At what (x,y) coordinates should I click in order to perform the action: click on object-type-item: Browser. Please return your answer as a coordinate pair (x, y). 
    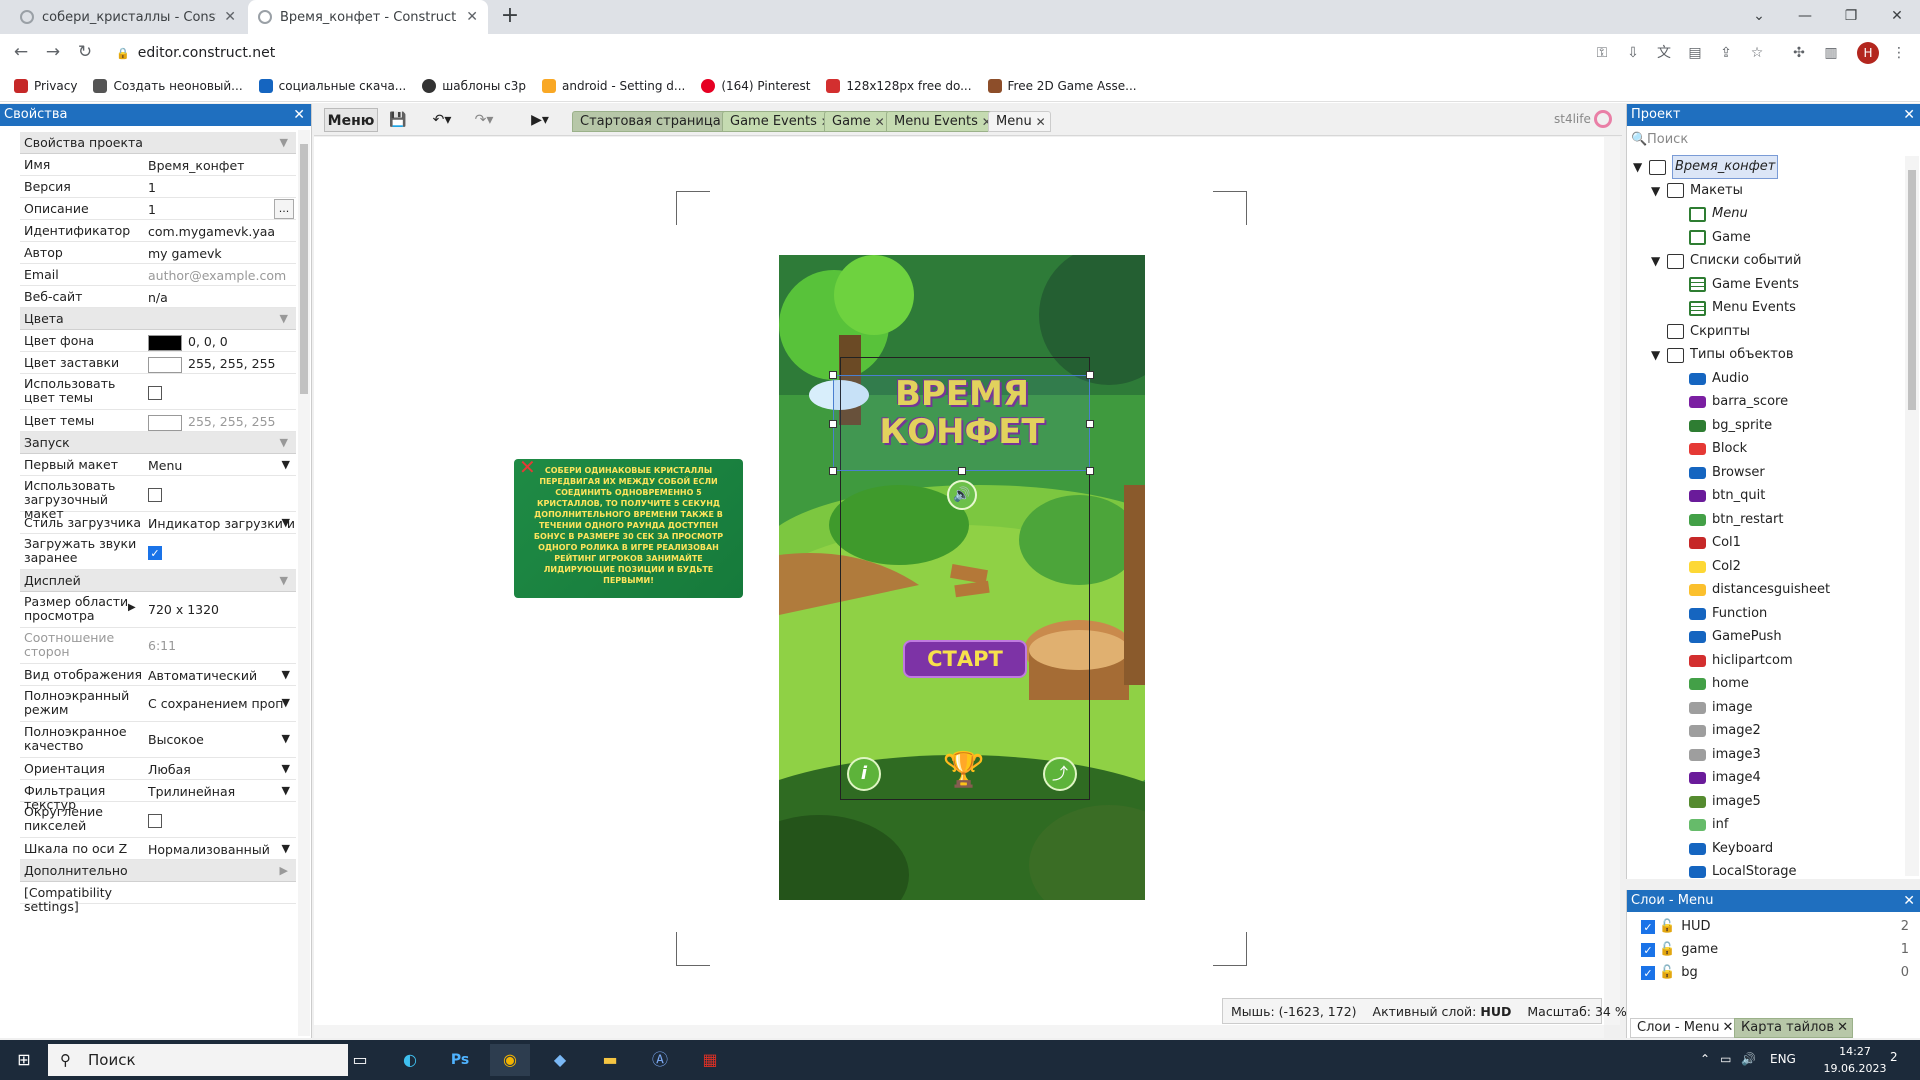
    Looking at the image, I should click on (1727, 473).